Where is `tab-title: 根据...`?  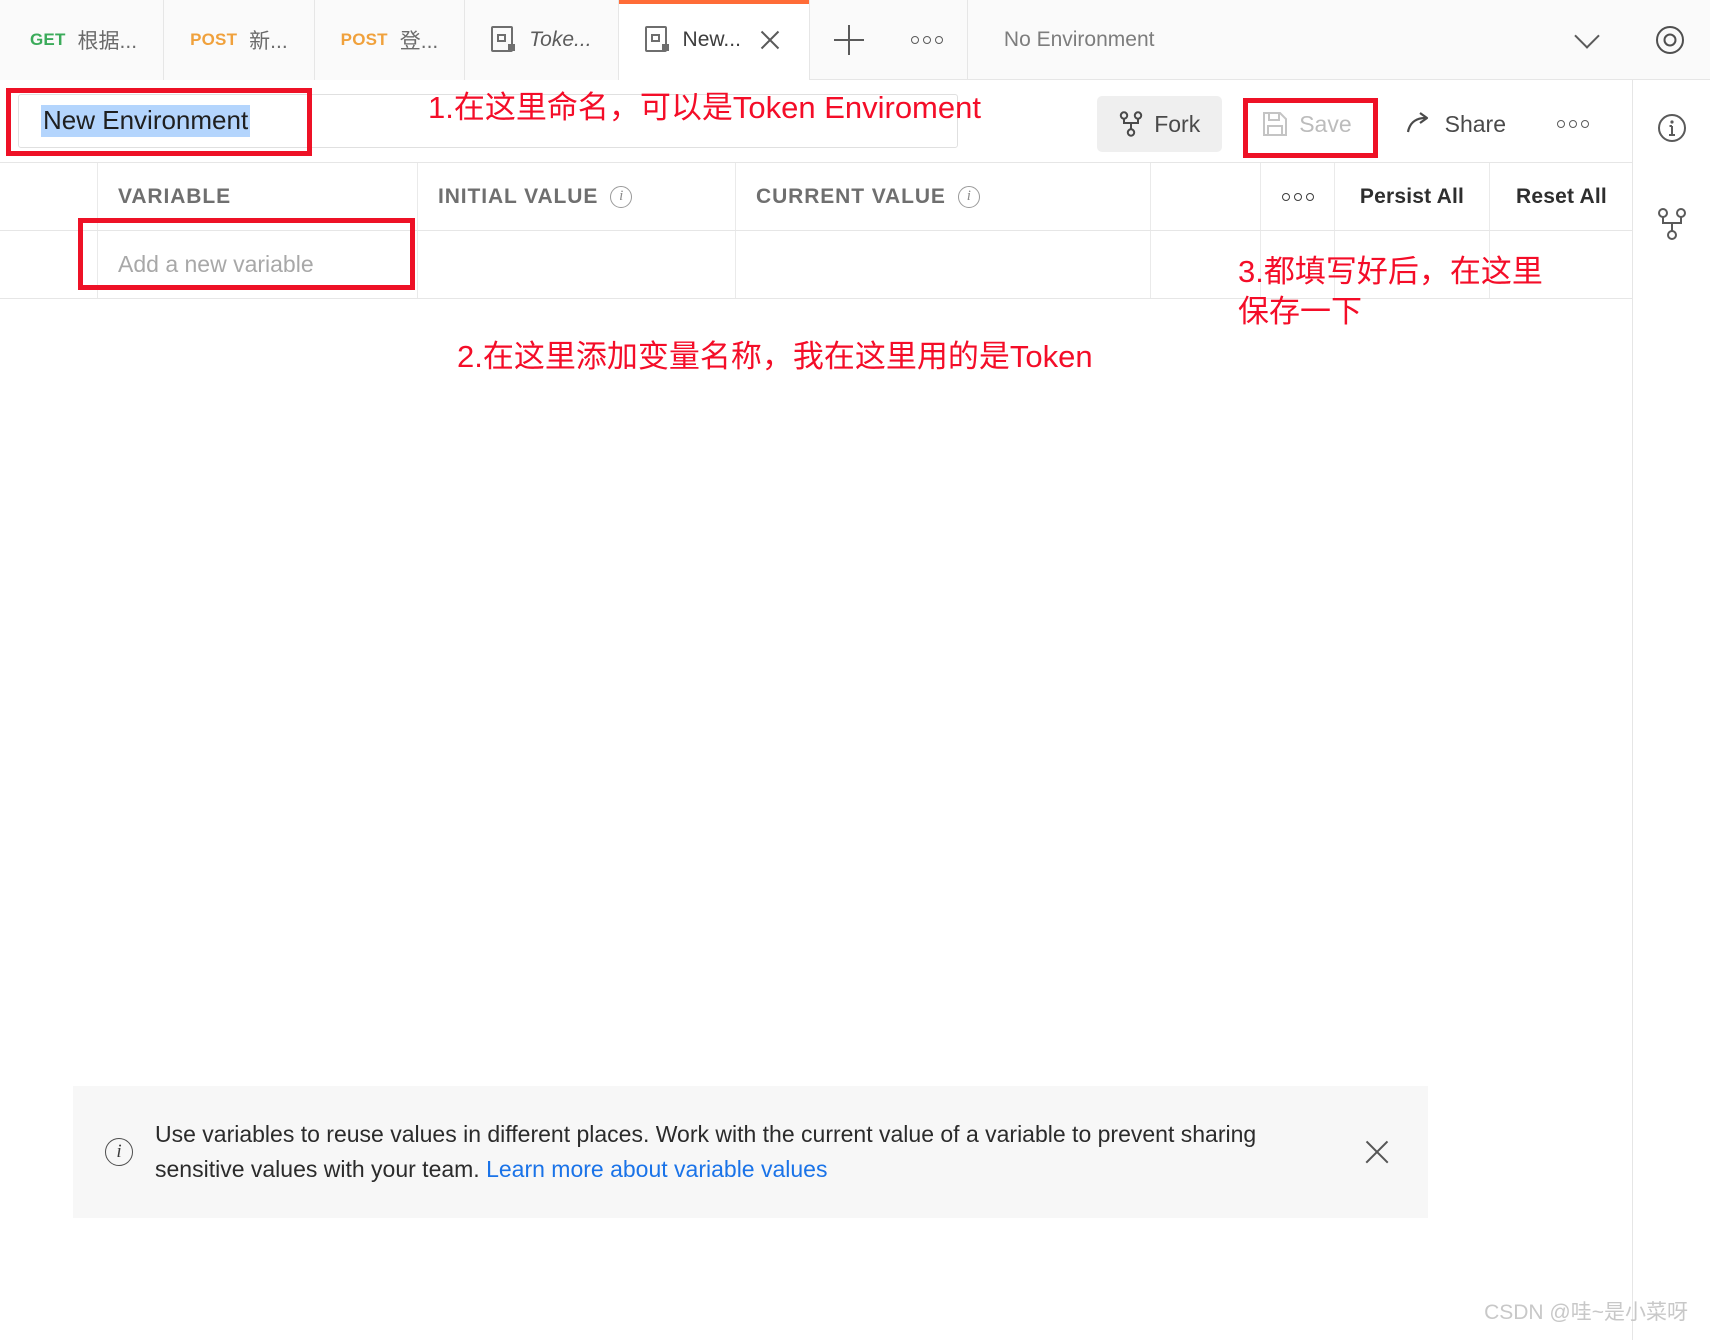 tab-title: 根据... is located at coordinates (107, 41).